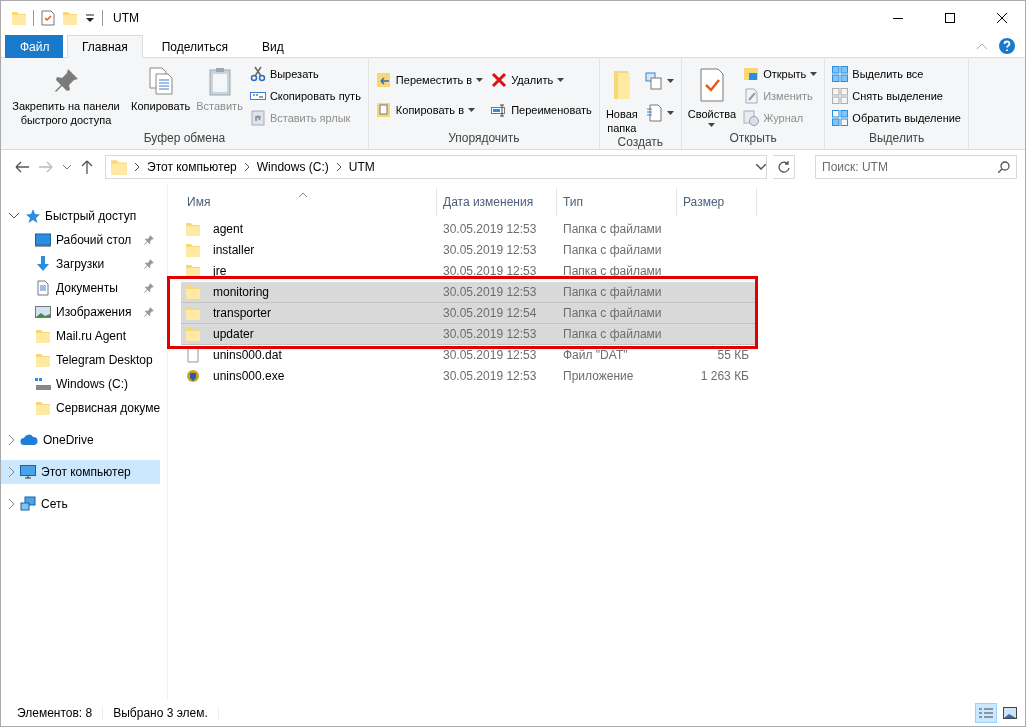  Describe the element at coordinates (305, 95) in the screenshot. I see `ribbon-button: Скопировать путь` at that location.